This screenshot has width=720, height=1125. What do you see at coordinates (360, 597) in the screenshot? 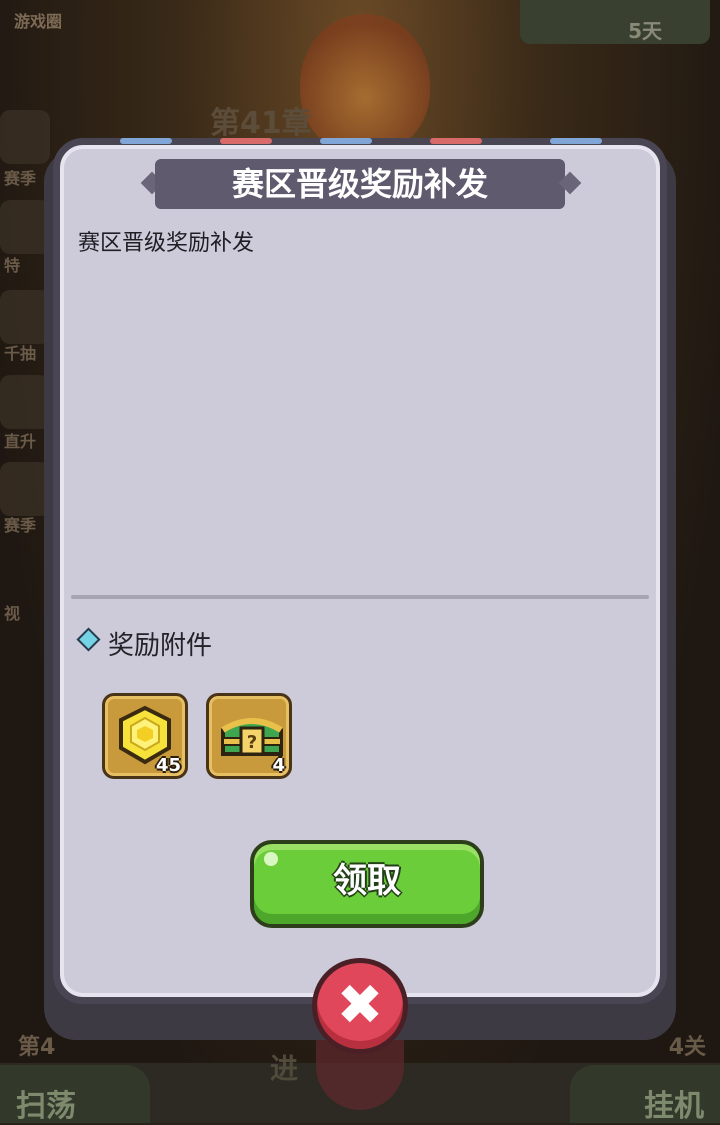
I see `divider` at bounding box center [360, 597].